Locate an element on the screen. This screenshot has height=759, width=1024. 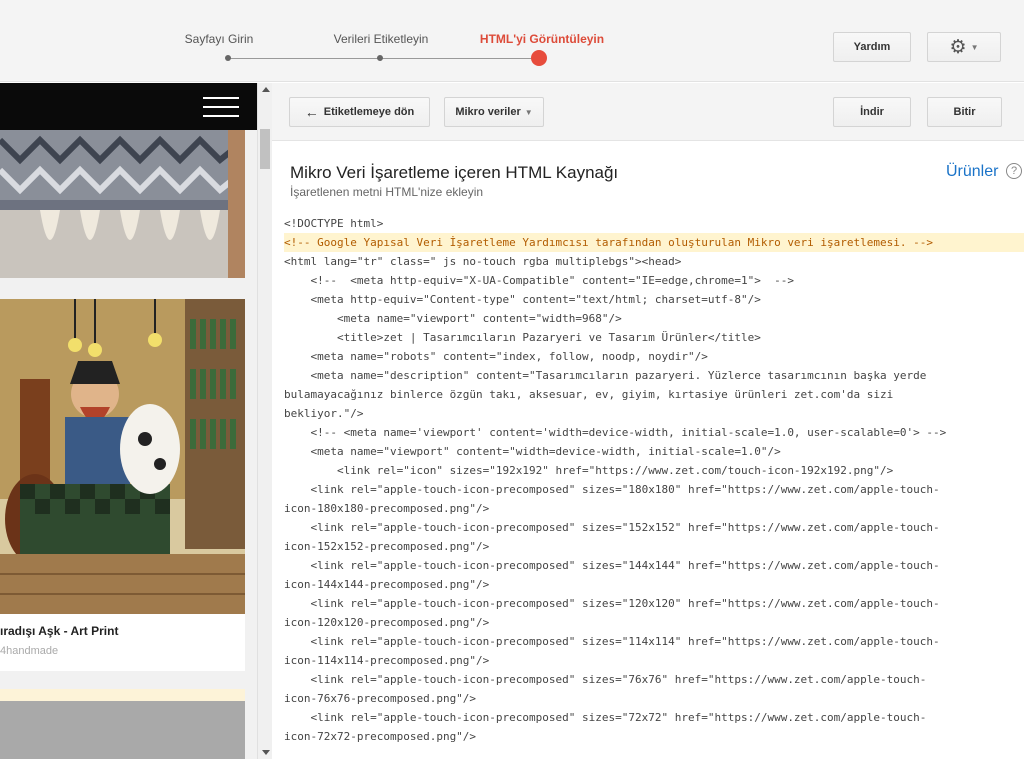
product-artwork is located at coordinates (122, 456).